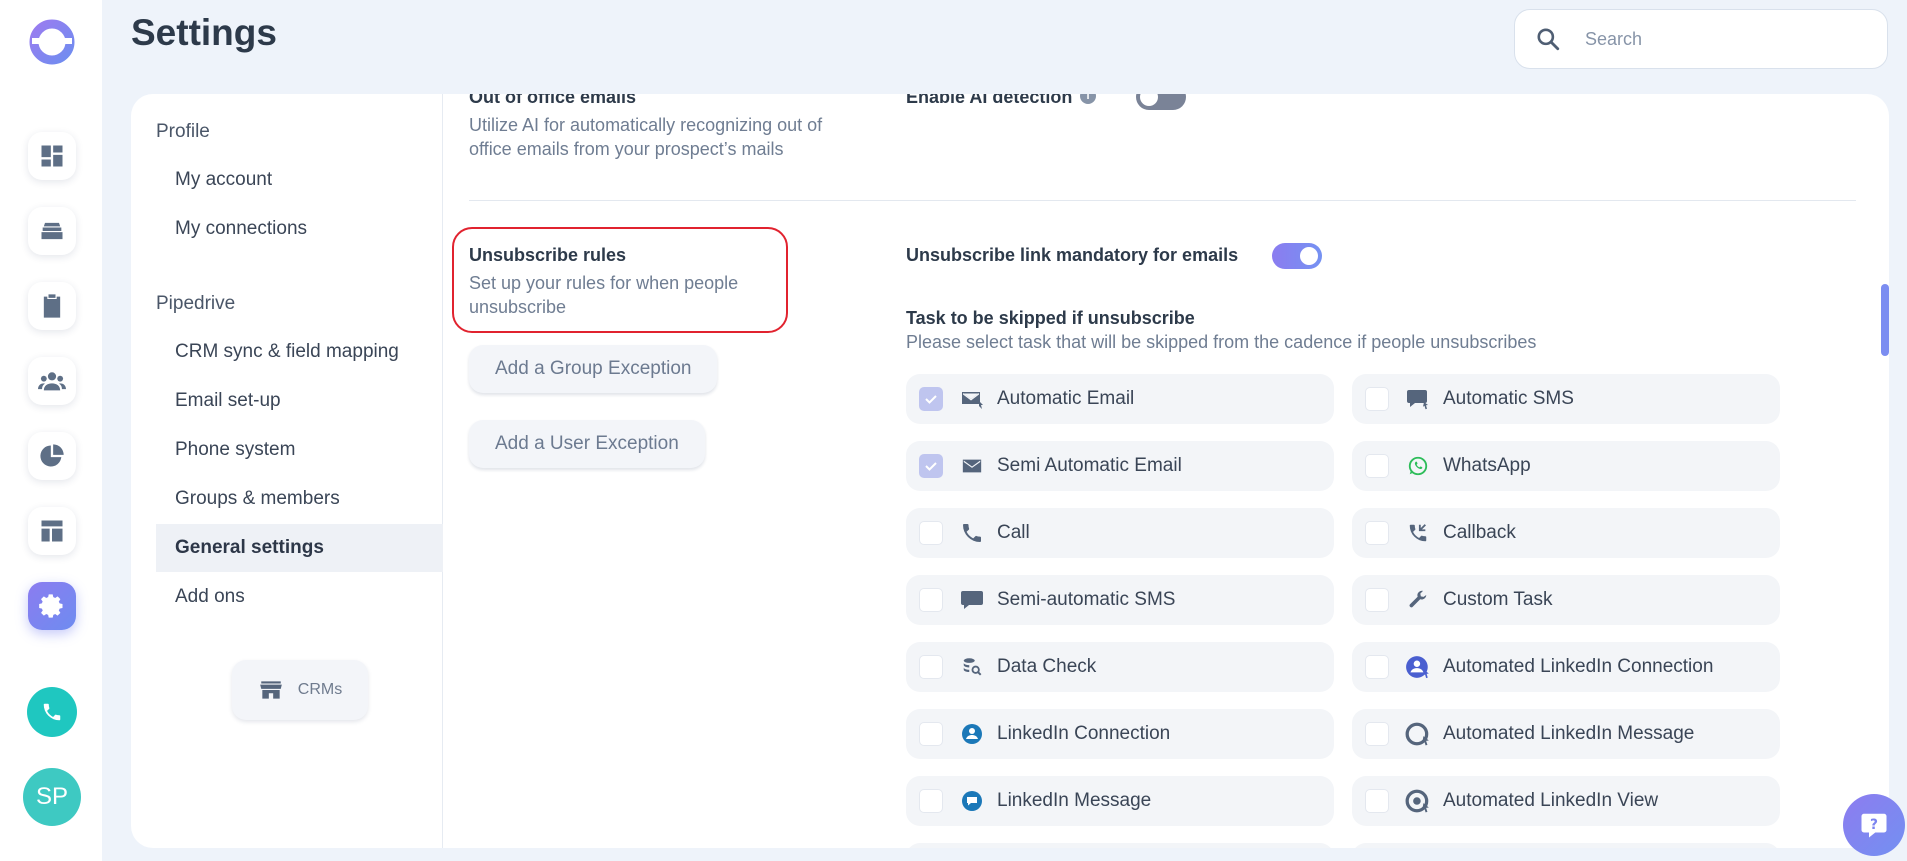 The height and width of the screenshot is (861, 1907). I want to click on task-linkedin-connection: LinkedIn Connection, so click(1120, 734).